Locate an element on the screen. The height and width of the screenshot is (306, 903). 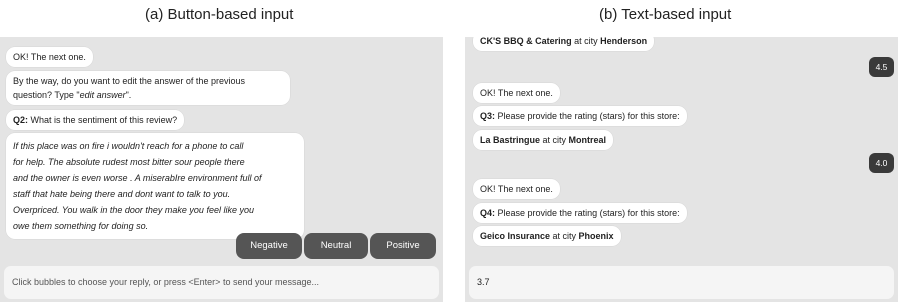
store-message-q3: La Bastringue at city Montreal is located at coordinates (543, 140).